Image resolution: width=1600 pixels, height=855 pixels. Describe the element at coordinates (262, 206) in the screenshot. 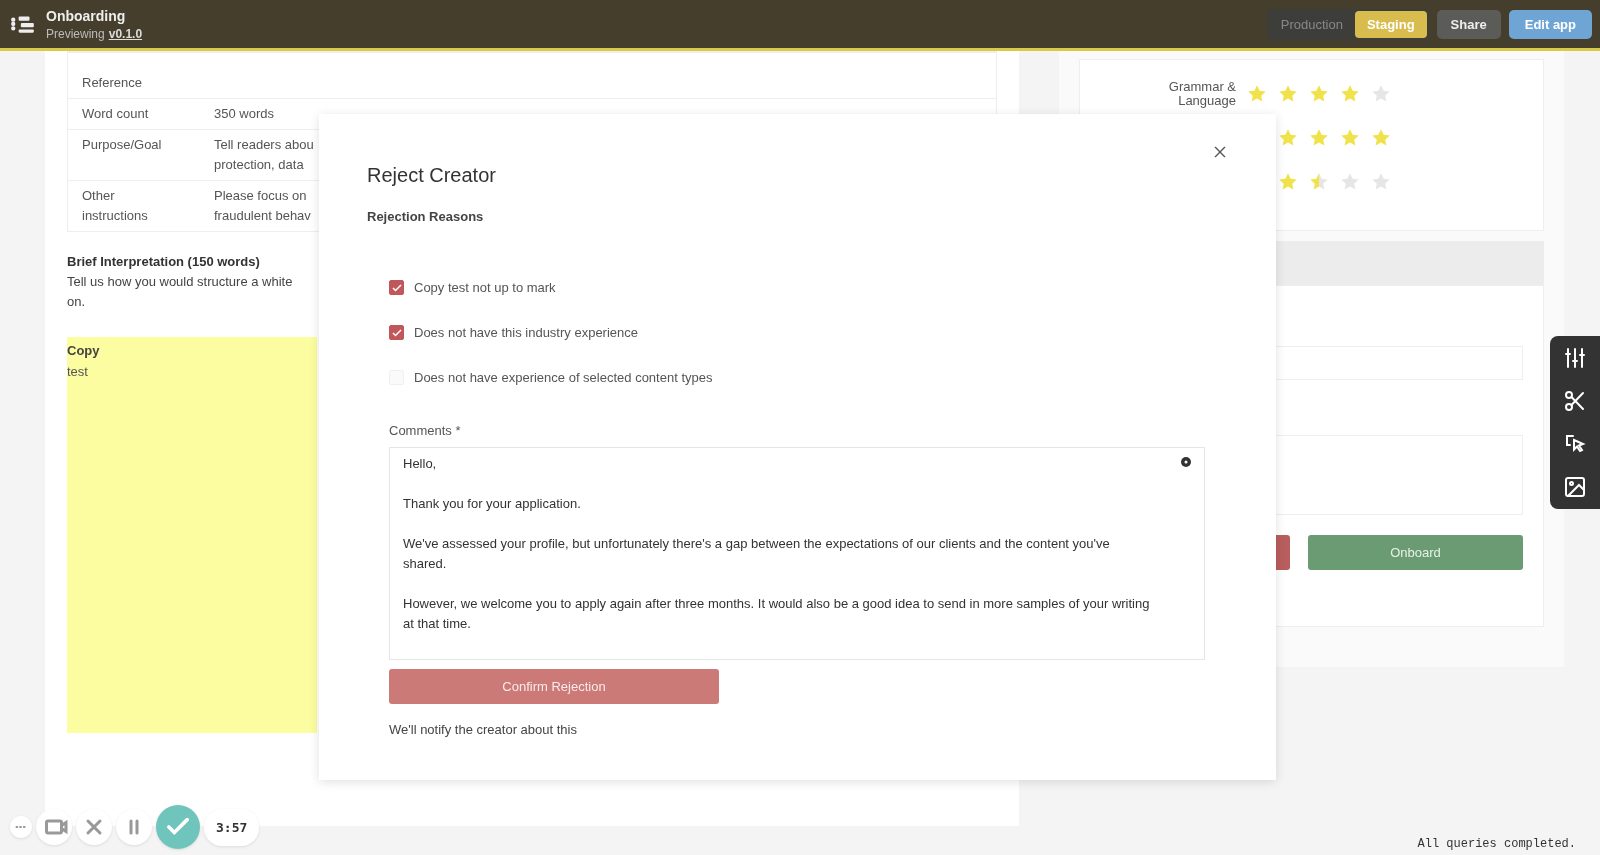

I see `table-cell-text: Please focus on fraudulent behav` at that location.